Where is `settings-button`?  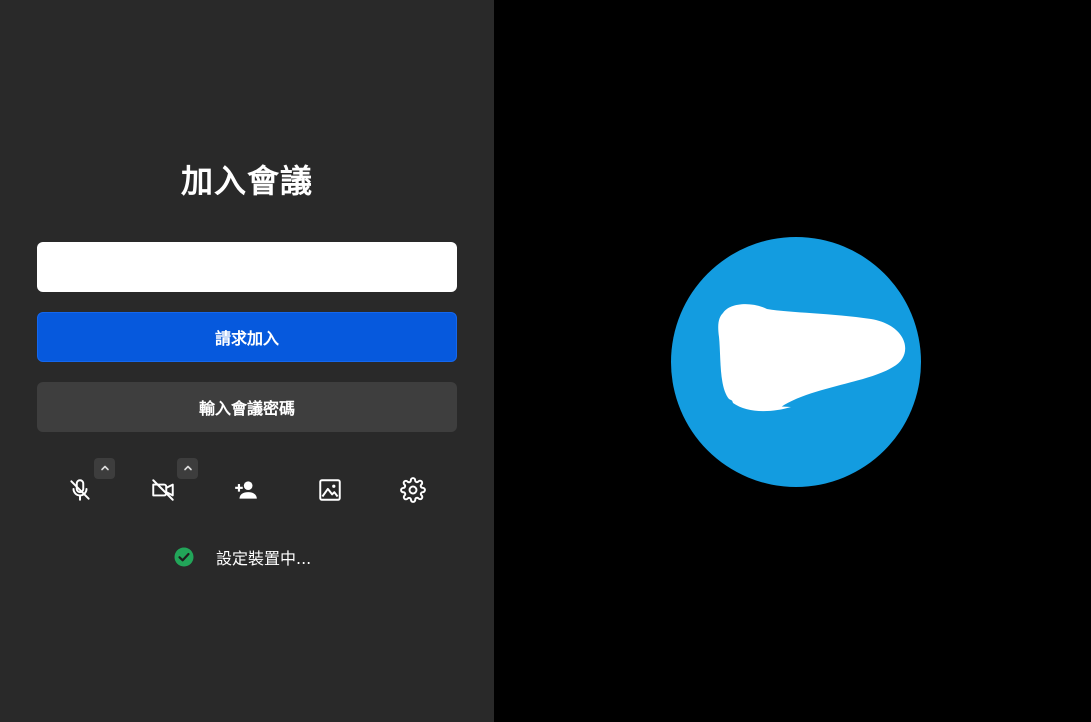
settings-button is located at coordinates (413, 492).